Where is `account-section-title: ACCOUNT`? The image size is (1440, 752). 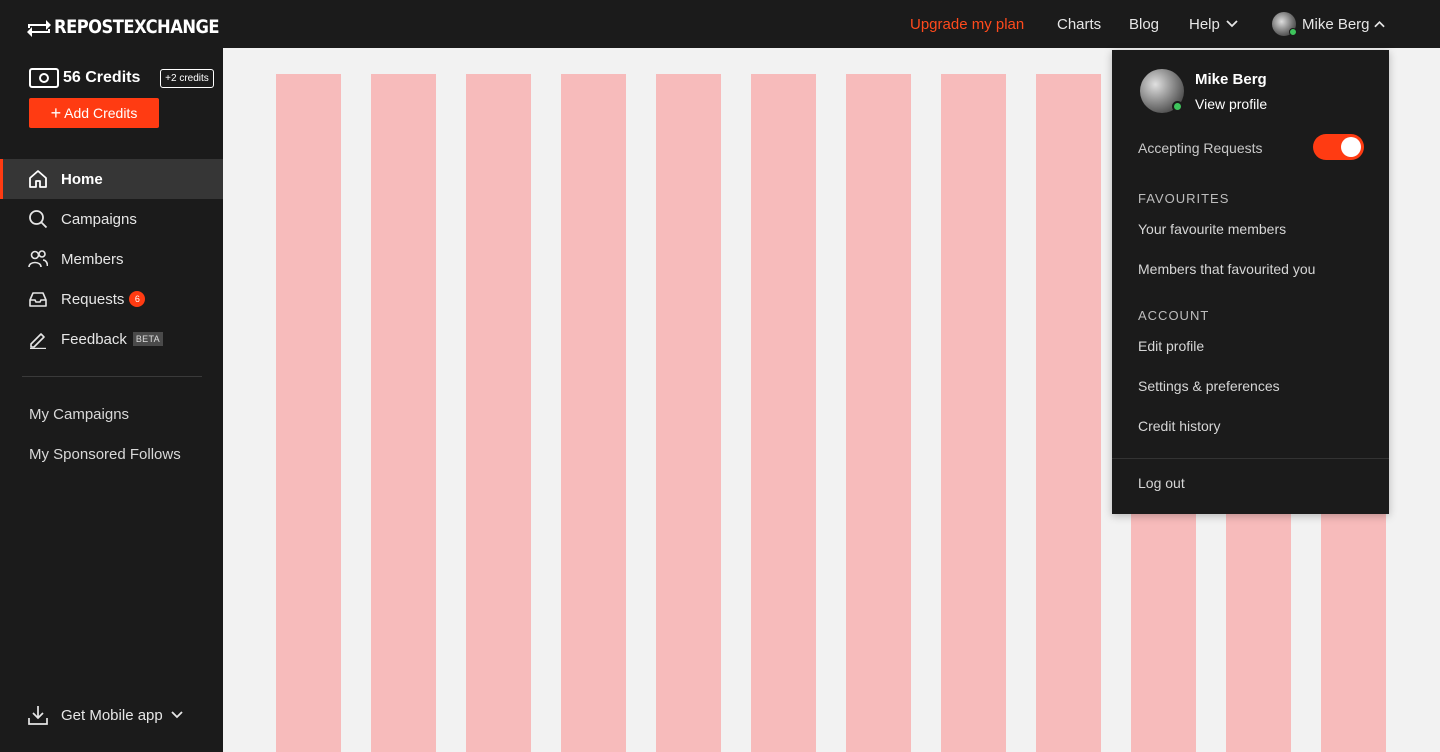
account-section-title: ACCOUNT is located at coordinates (1174, 315).